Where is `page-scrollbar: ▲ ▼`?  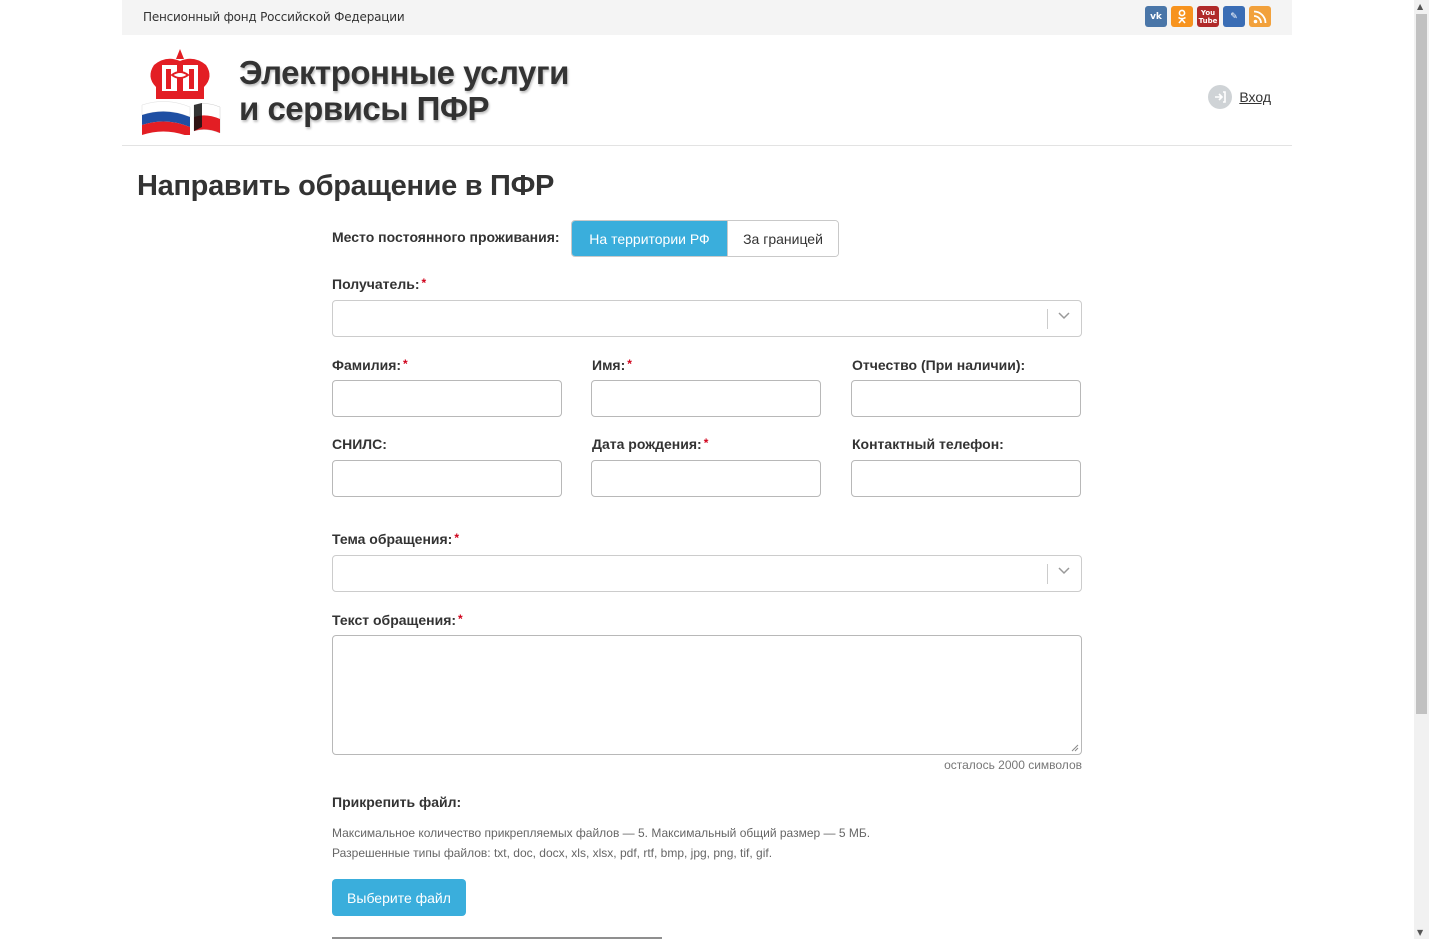
page-scrollbar: ▲ ▼ is located at coordinates (1421, 469).